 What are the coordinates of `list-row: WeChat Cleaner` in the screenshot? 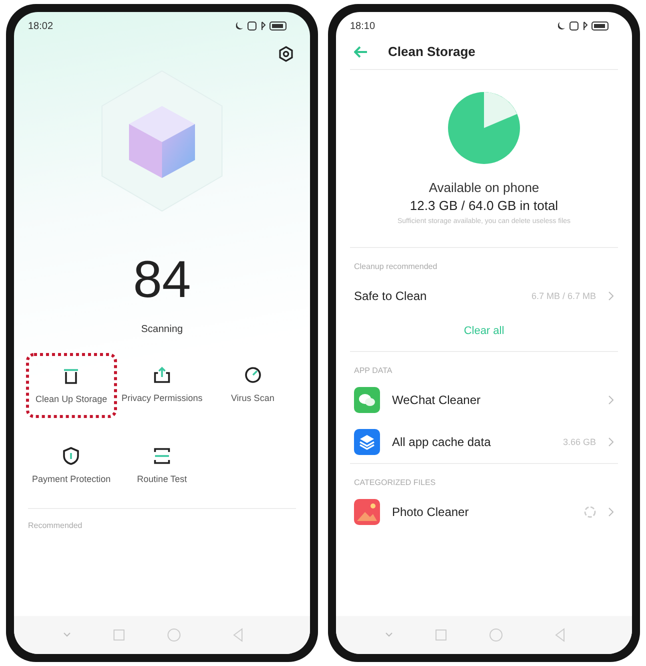 It's located at (484, 400).